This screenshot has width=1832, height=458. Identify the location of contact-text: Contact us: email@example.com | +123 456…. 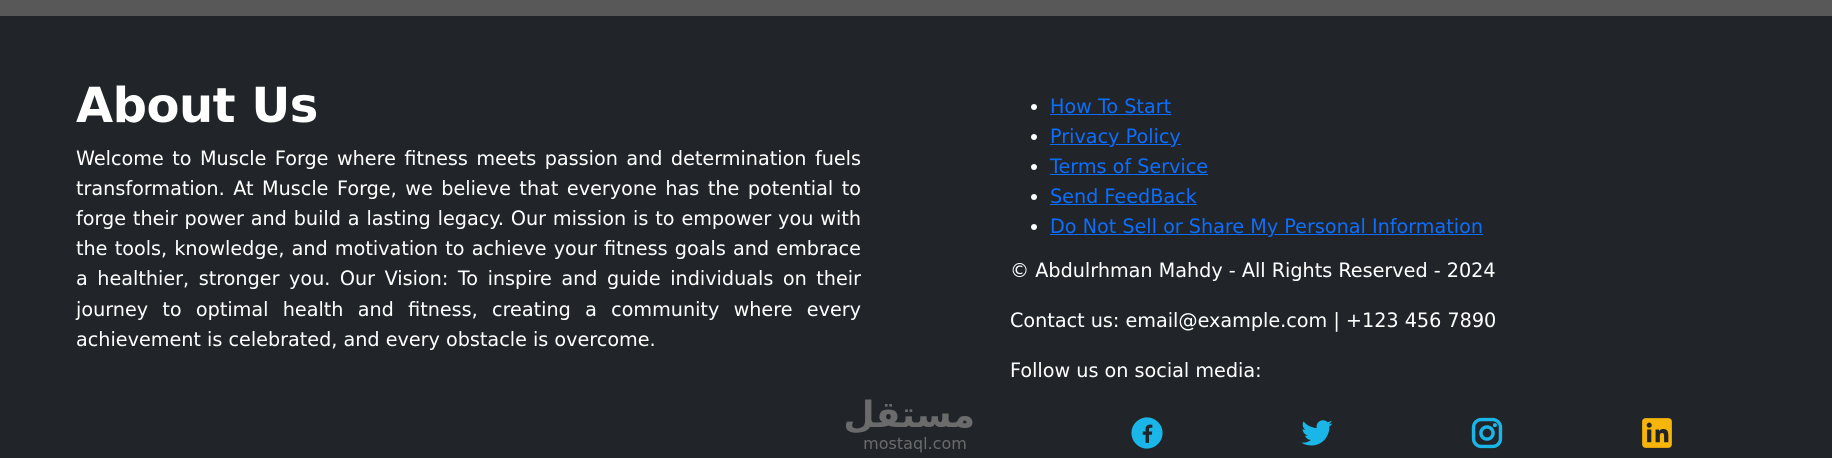
(1253, 320).